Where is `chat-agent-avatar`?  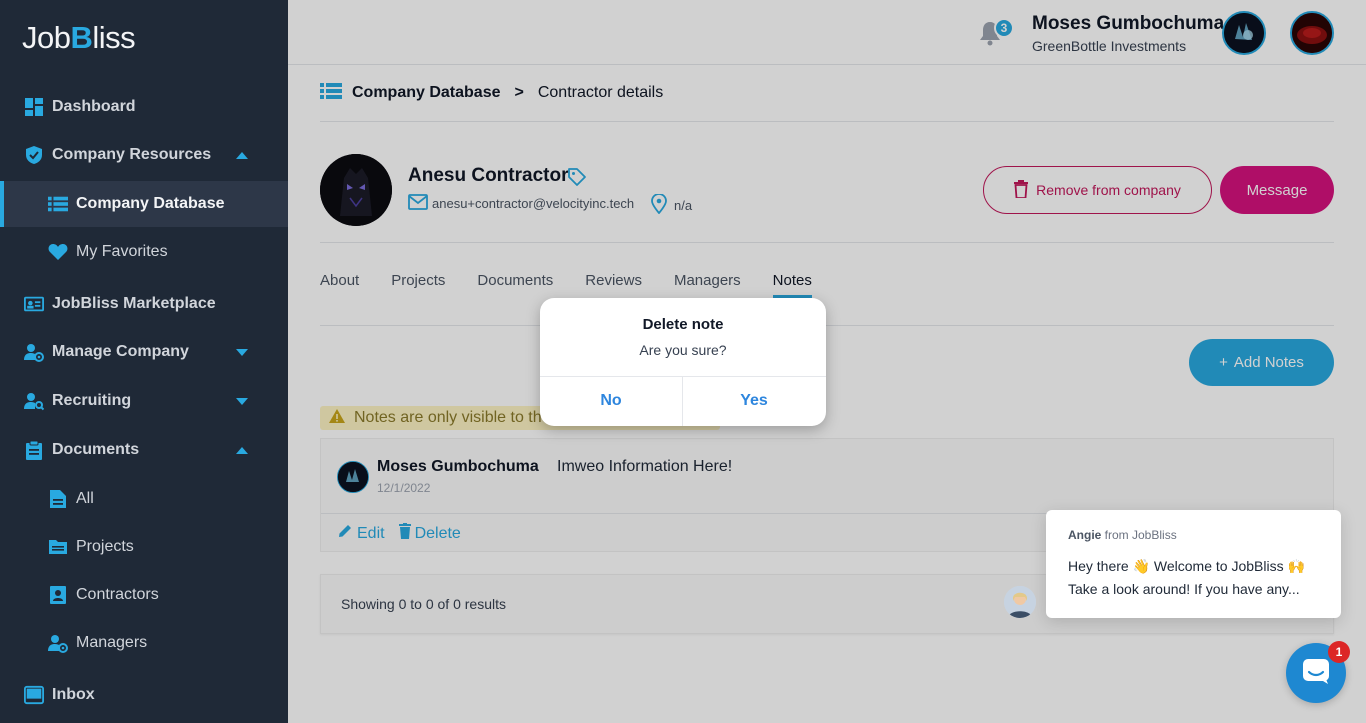 chat-agent-avatar is located at coordinates (1020, 602).